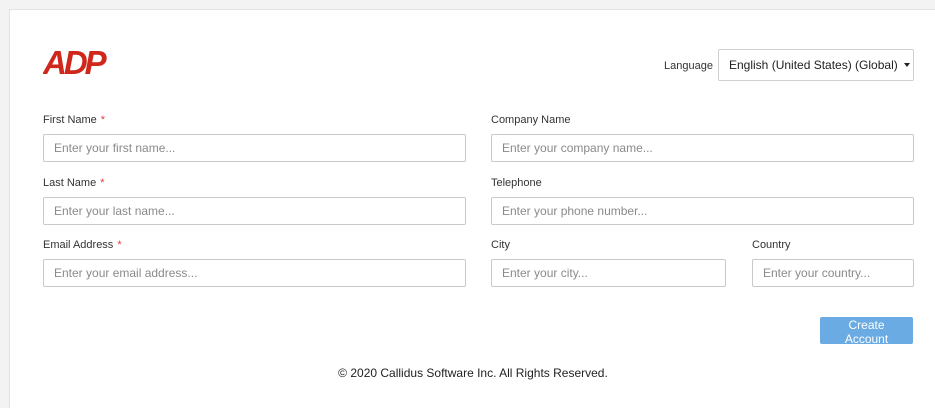 This screenshot has height=408, width=935. Describe the element at coordinates (254, 148) in the screenshot. I see `first-name-input` at that location.